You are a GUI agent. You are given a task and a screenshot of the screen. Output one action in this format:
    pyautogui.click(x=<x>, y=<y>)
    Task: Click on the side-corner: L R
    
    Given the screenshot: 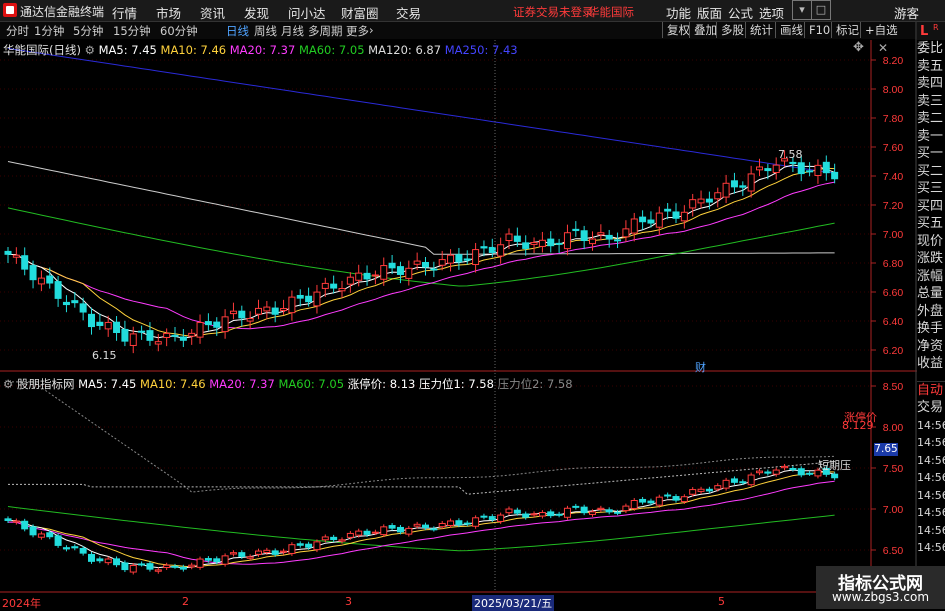 What is the action you would take?
    pyautogui.click(x=931, y=31)
    